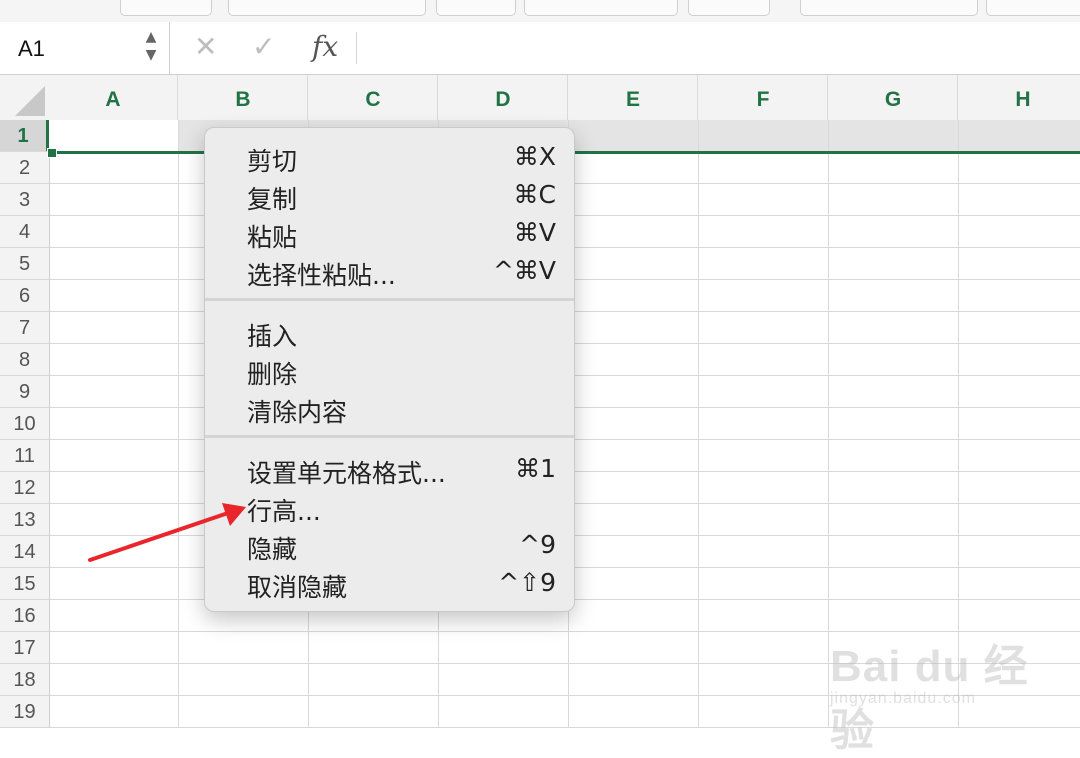 The width and height of the screenshot is (1080, 758). I want to click on row-header-15: 15, so click(24, 584).